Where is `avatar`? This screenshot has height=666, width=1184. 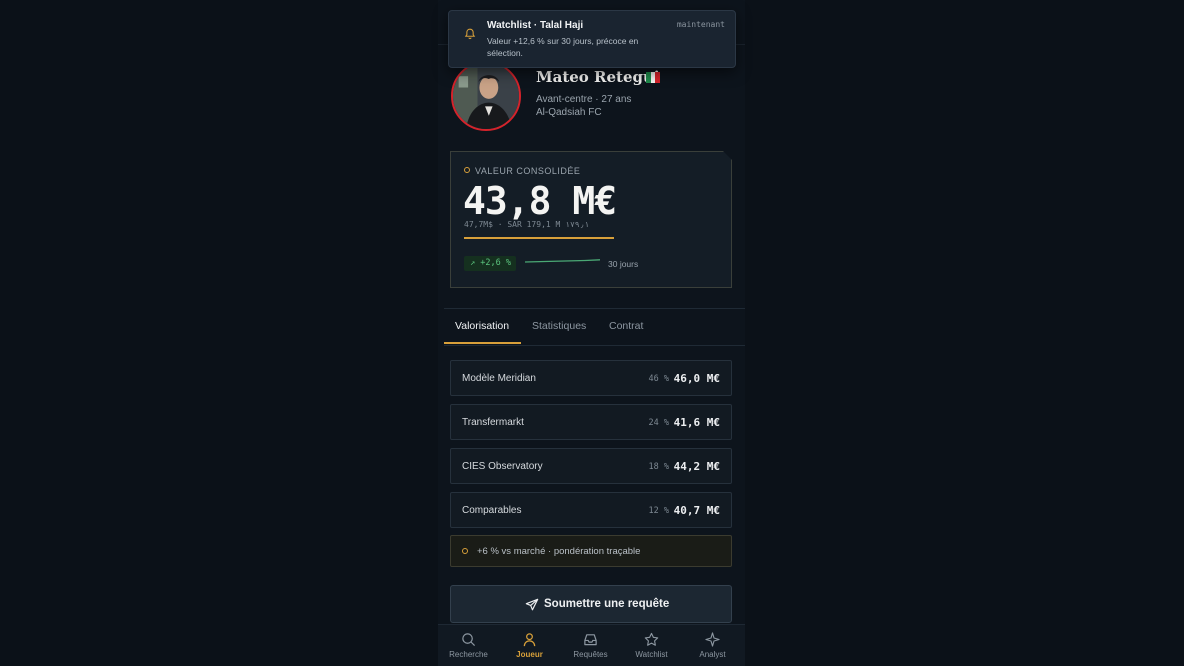
avatar is located at coordinates (486, 96).